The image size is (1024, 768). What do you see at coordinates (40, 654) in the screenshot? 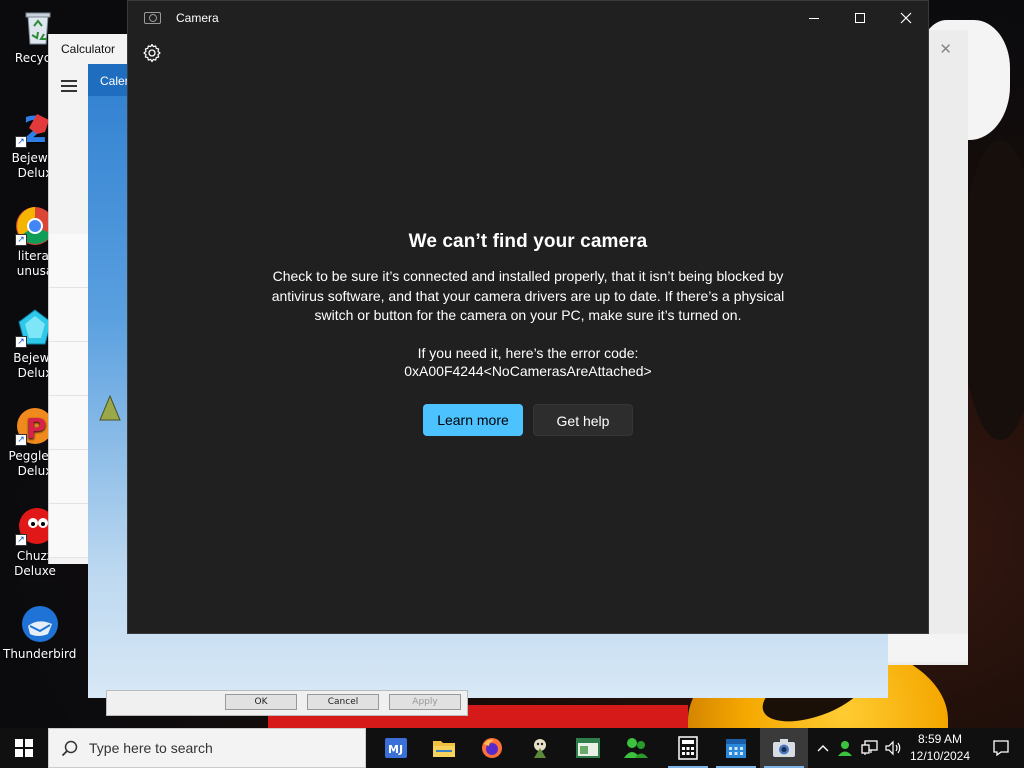
I see `desktop-icon-label: Thunderbird` at bounding box center [40, 654].